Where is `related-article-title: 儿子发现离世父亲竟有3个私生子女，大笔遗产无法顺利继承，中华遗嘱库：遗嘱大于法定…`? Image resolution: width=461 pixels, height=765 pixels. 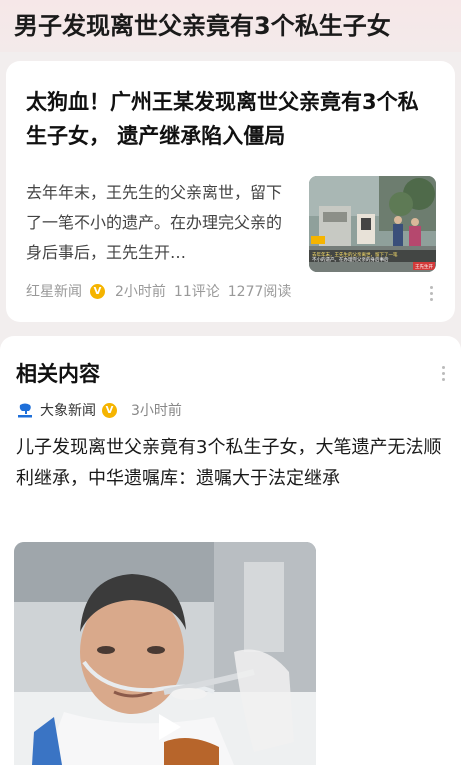 related-article-title: 儿子发现离世父亲竟有3个私生子女，大笔遗产无法顺利继承，中华遗嘱库：遗嘱大于法定… is located at coordinates (230, 463).